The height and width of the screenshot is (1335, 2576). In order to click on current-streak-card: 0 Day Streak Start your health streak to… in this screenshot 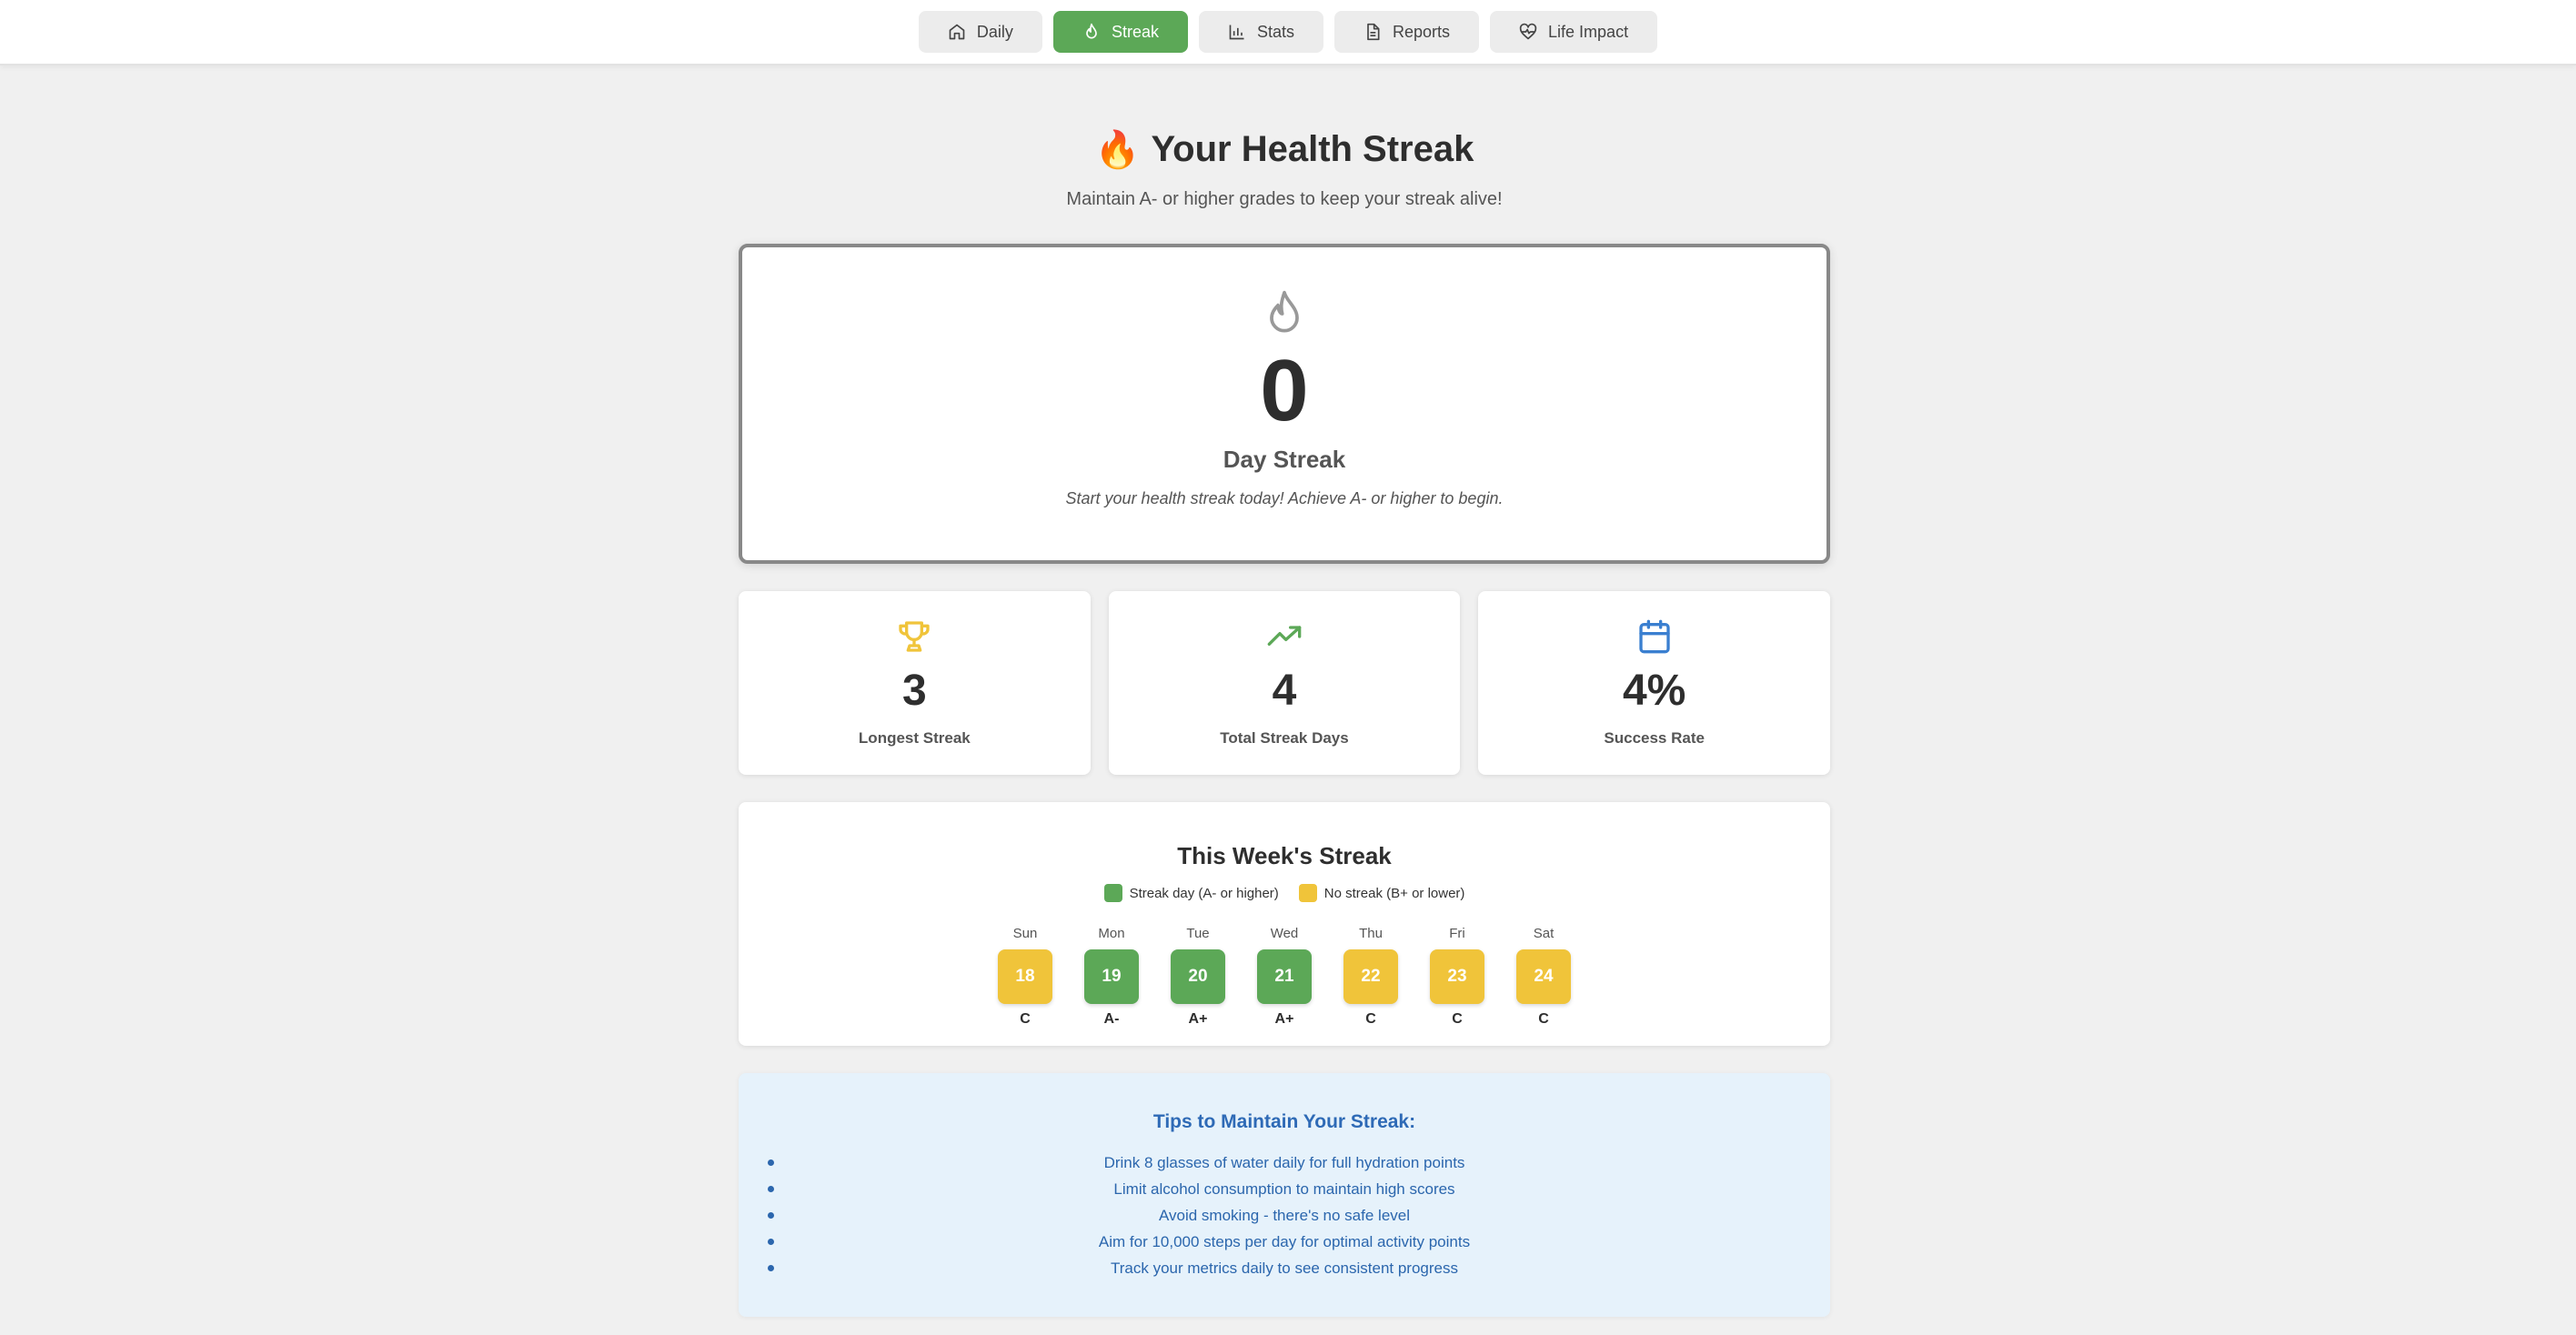, I will do `click(1284, 404)`.